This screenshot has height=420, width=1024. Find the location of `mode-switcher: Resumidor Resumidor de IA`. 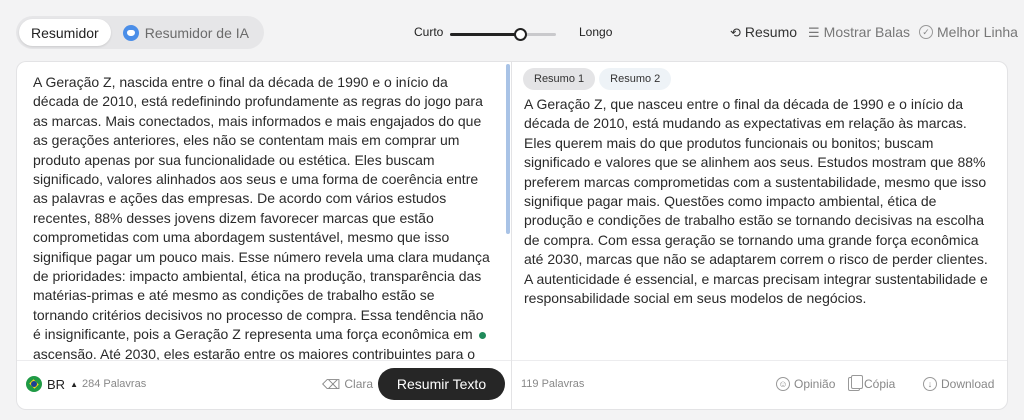

mode-switcher: Resumidor Resumidor de IA is located at coordinates (140, 32).